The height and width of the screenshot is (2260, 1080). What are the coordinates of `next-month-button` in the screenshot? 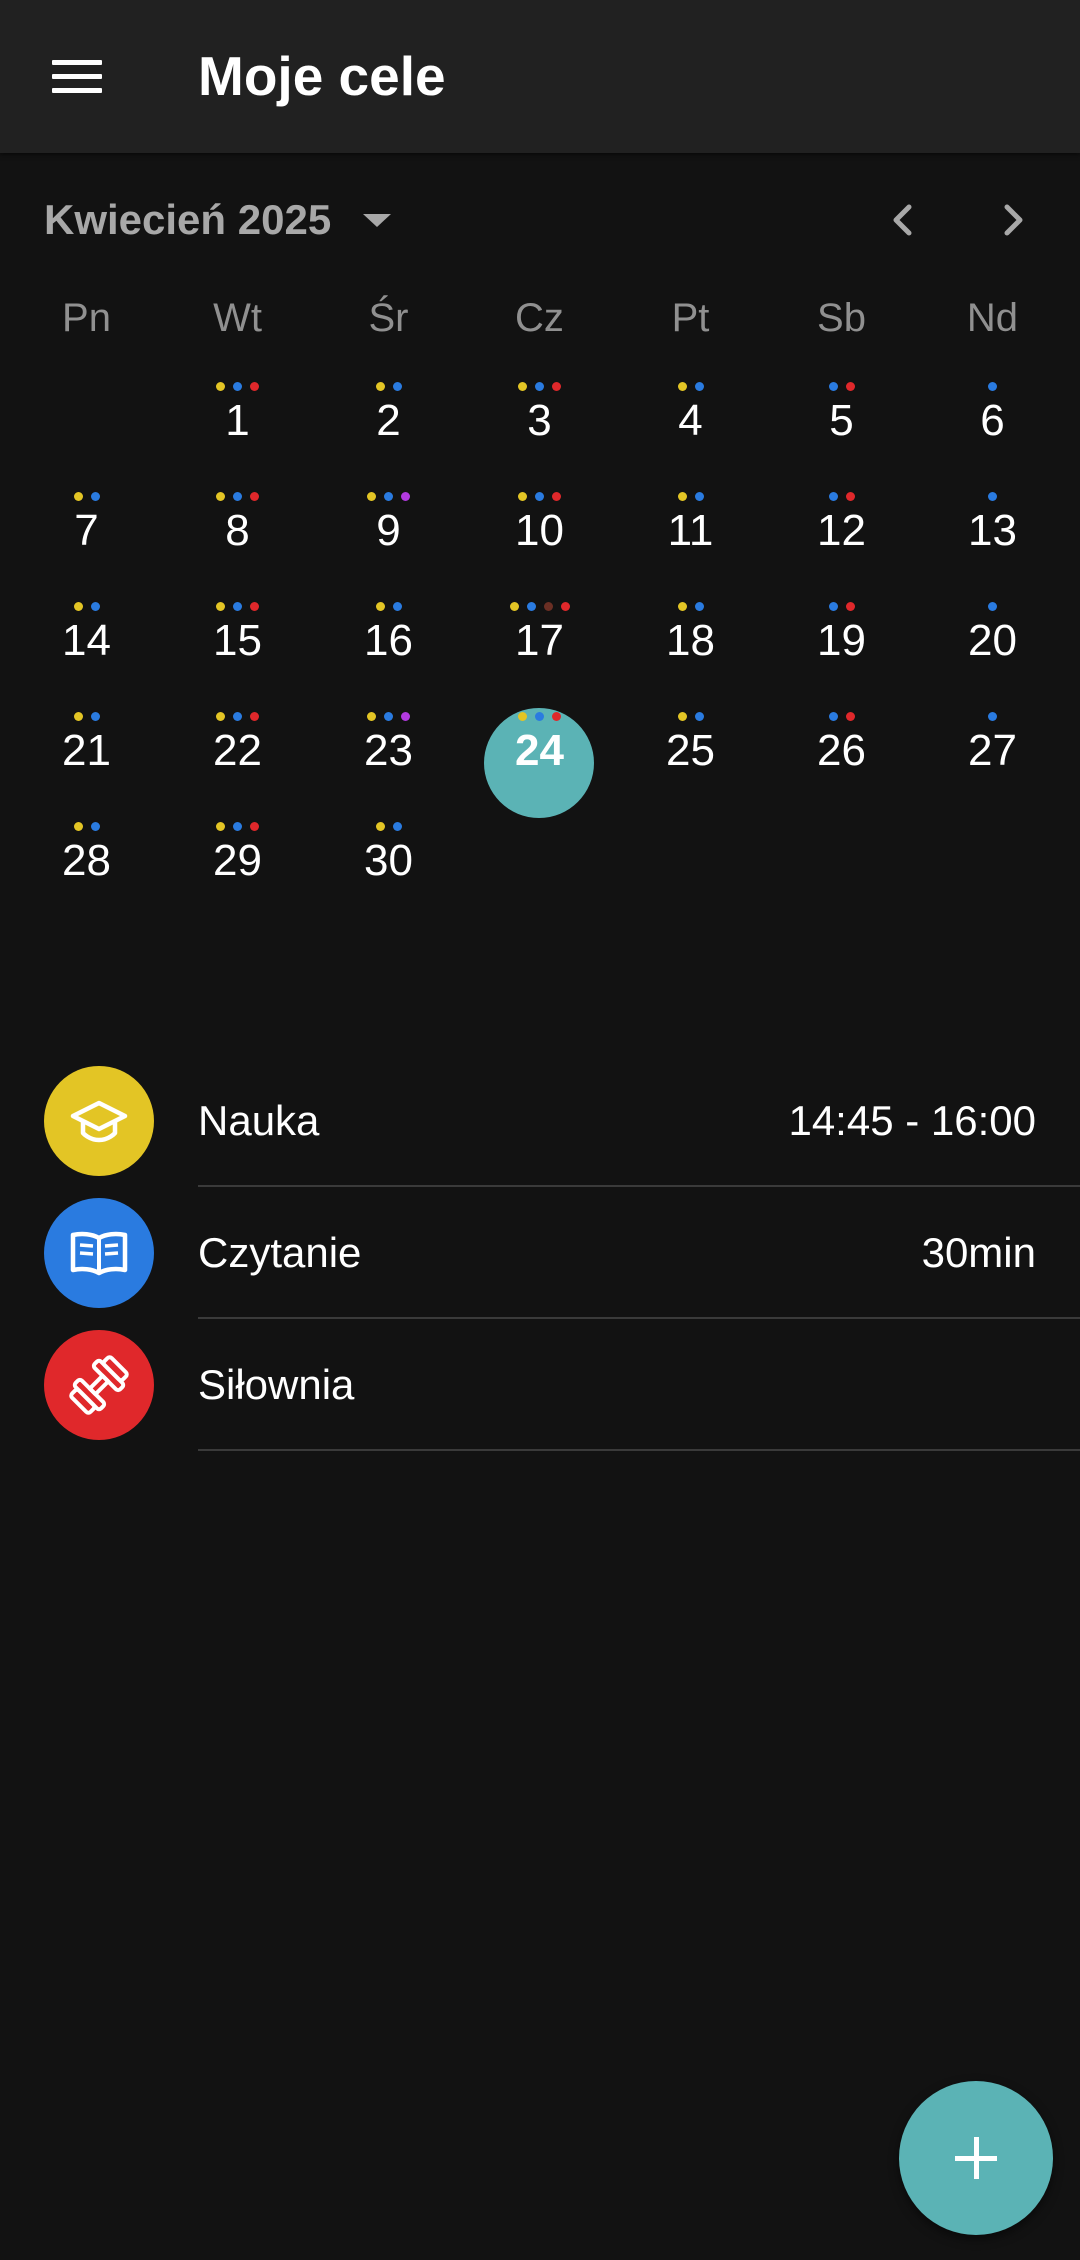 It's located at (1013, 220).